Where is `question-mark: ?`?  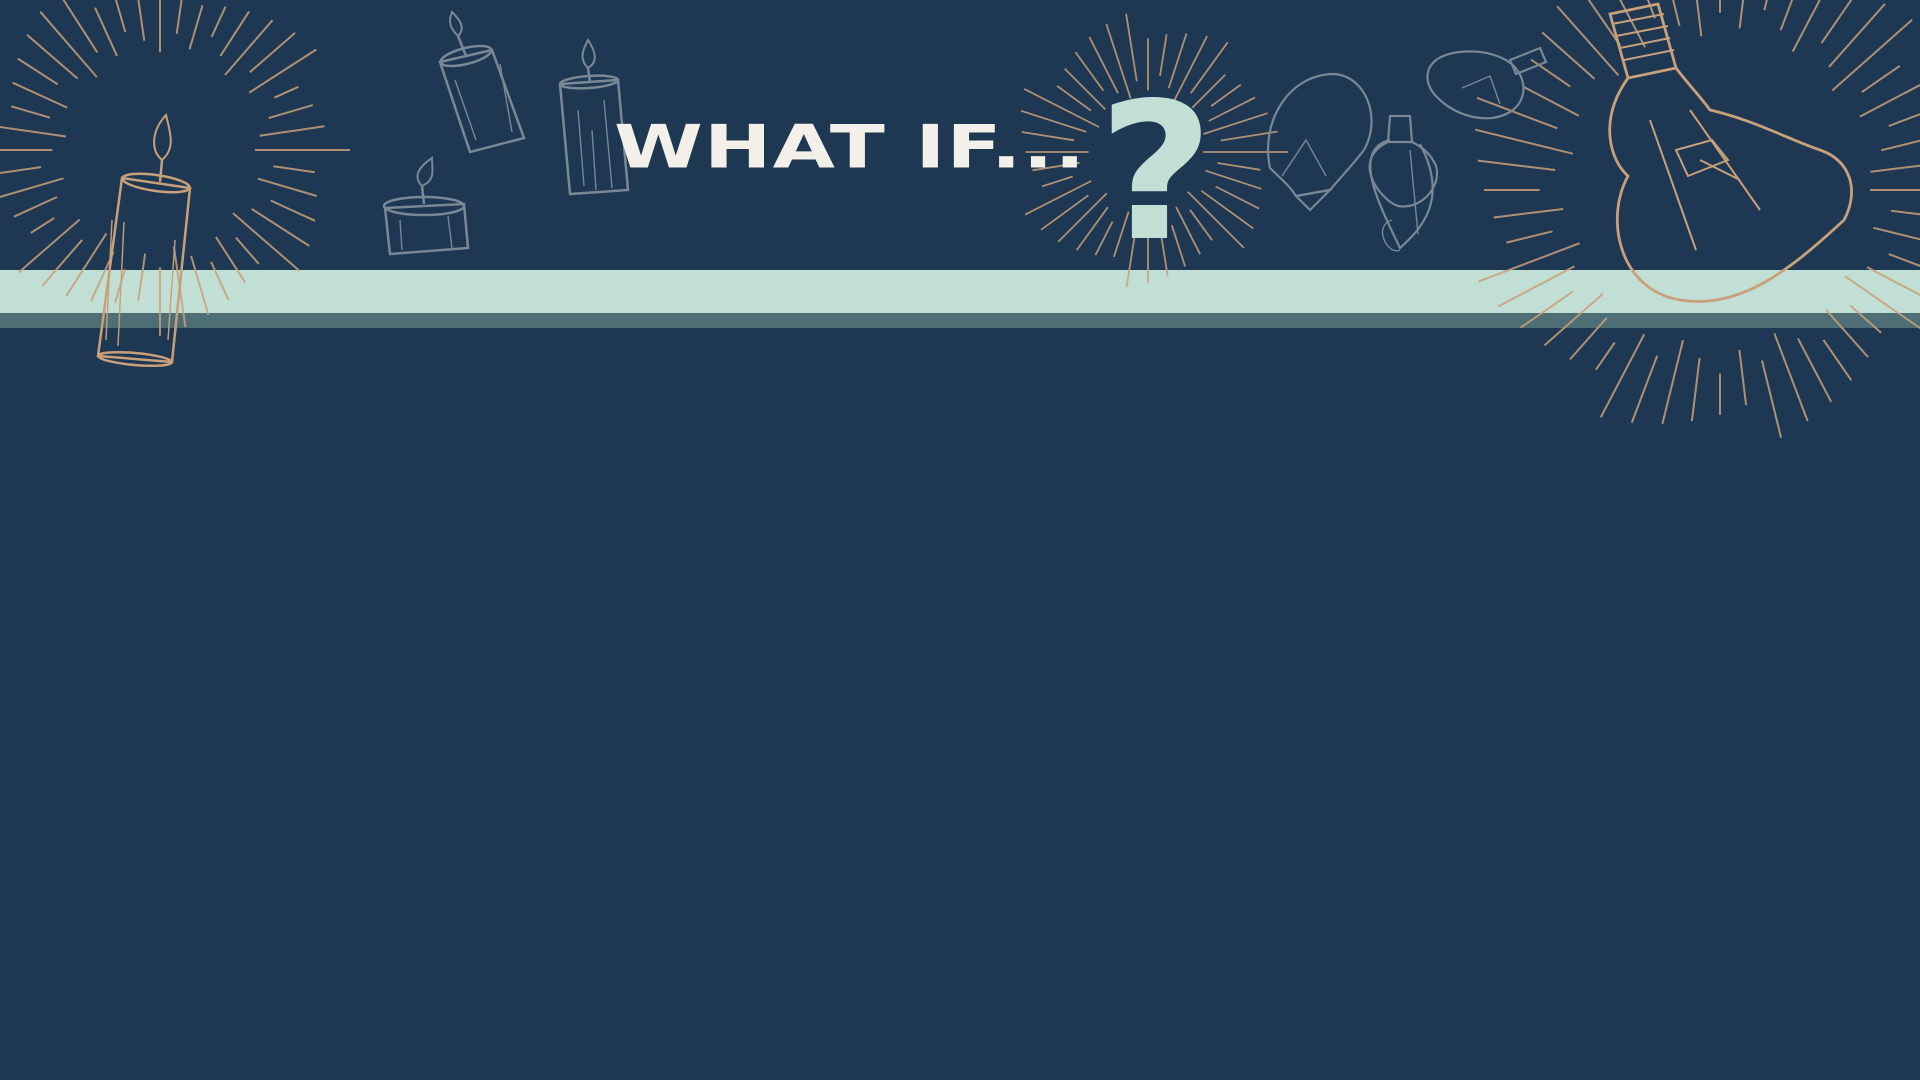 question-mark: ? is located at coordinates (1156, 172).